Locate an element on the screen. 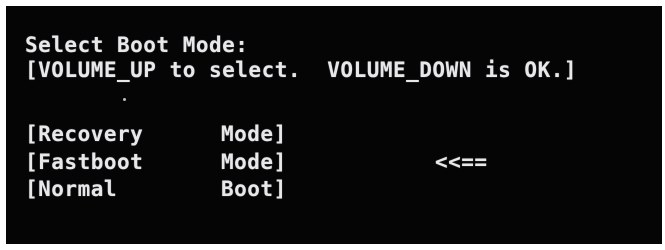  screen-artifact-dot is located at coordinates (124, 99).